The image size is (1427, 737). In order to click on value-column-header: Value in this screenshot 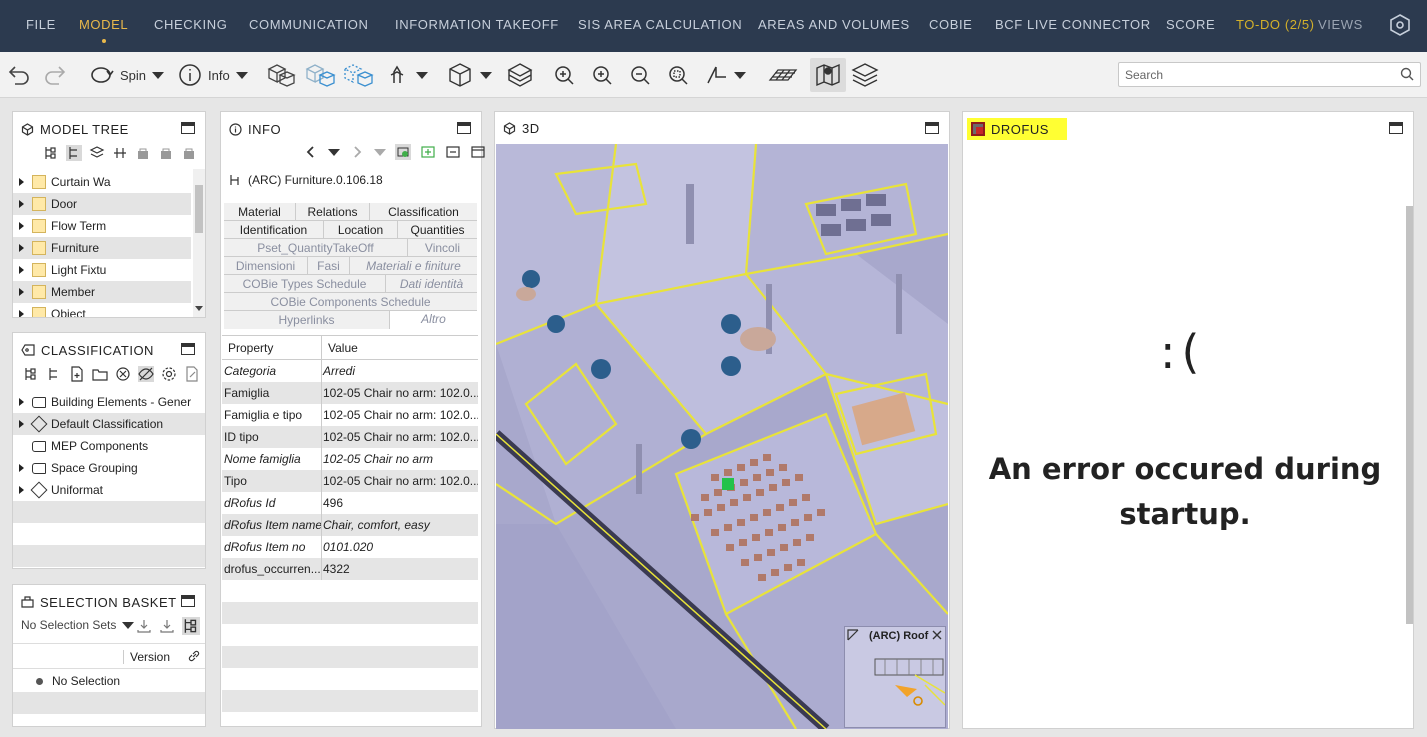, I will do `click(339, 347)`.